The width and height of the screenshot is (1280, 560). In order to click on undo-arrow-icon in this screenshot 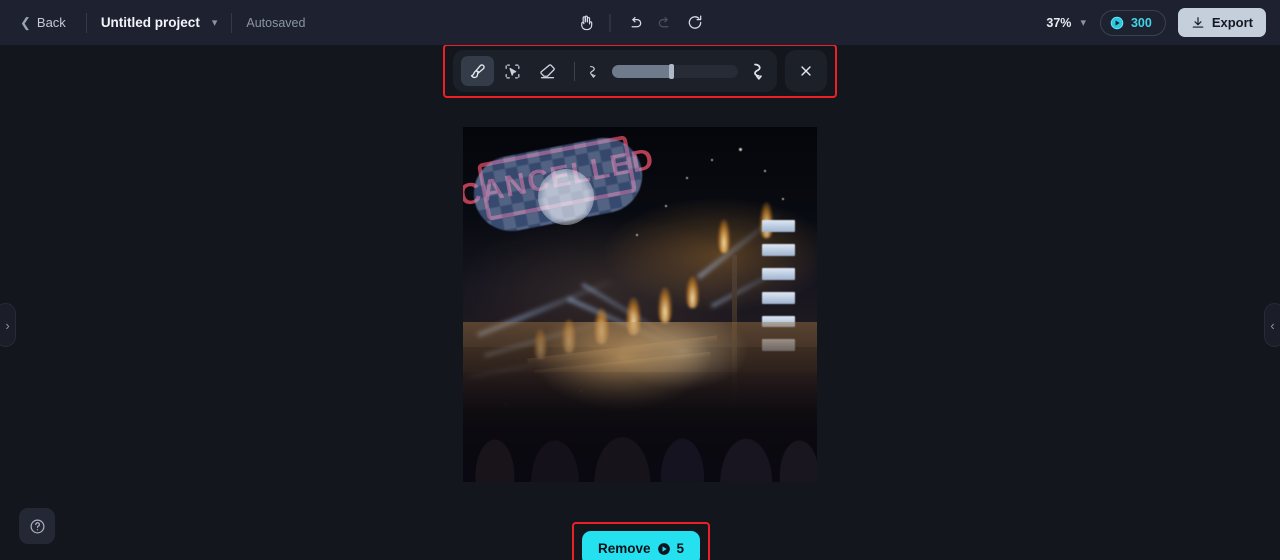, I will do `click(636, 22)`.